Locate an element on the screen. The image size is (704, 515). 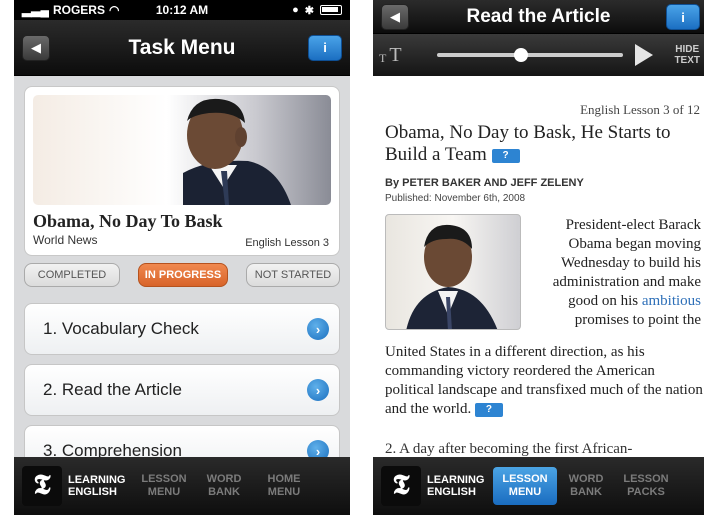
audio-player-bar: T T HIDE TEXT is located at coordinates (538, 55).